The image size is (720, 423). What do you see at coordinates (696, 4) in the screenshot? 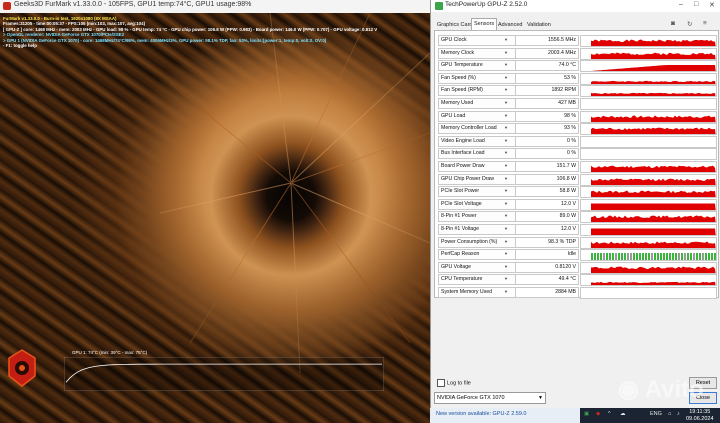
I see `maximize-icon: □` at bounding box center [696, 4].